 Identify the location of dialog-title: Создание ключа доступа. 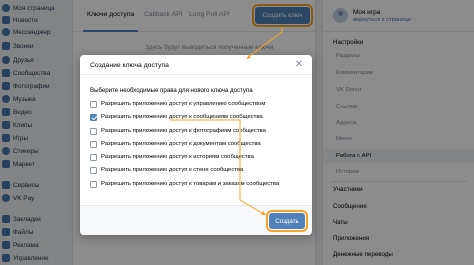
(129, 65).